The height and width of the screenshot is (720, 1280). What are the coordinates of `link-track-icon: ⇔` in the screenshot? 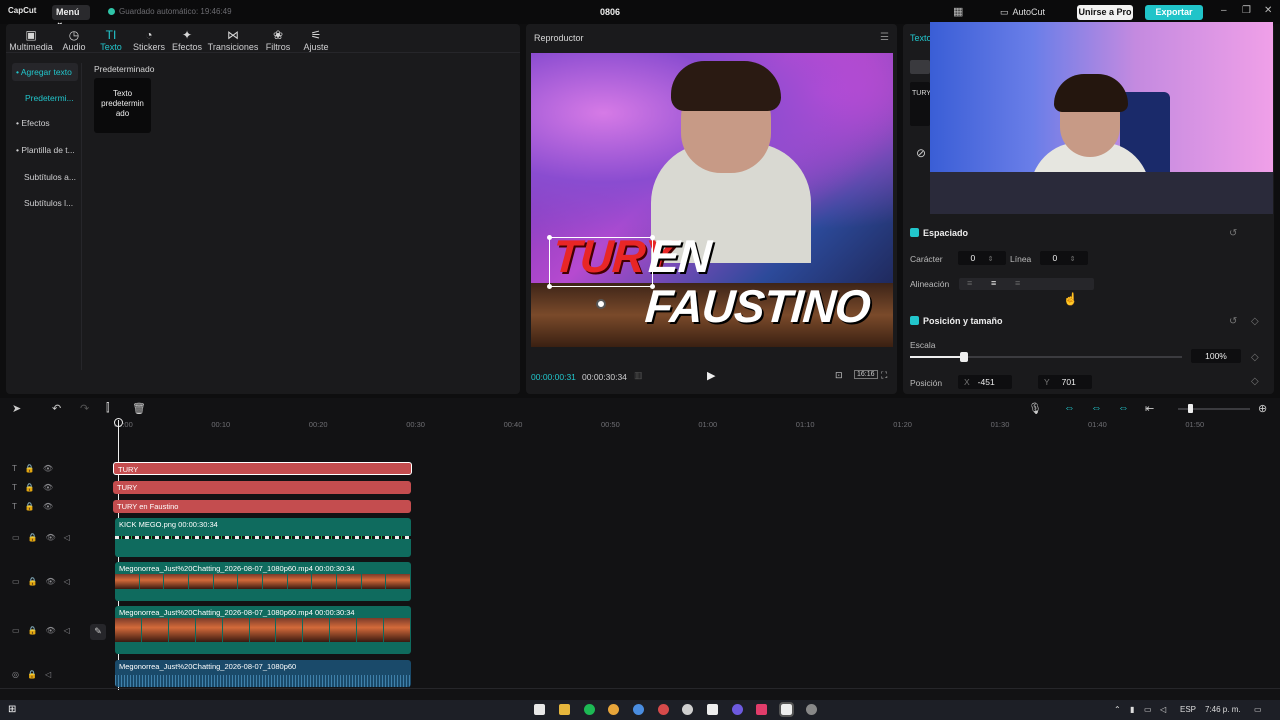 It's located at (1069, 408).